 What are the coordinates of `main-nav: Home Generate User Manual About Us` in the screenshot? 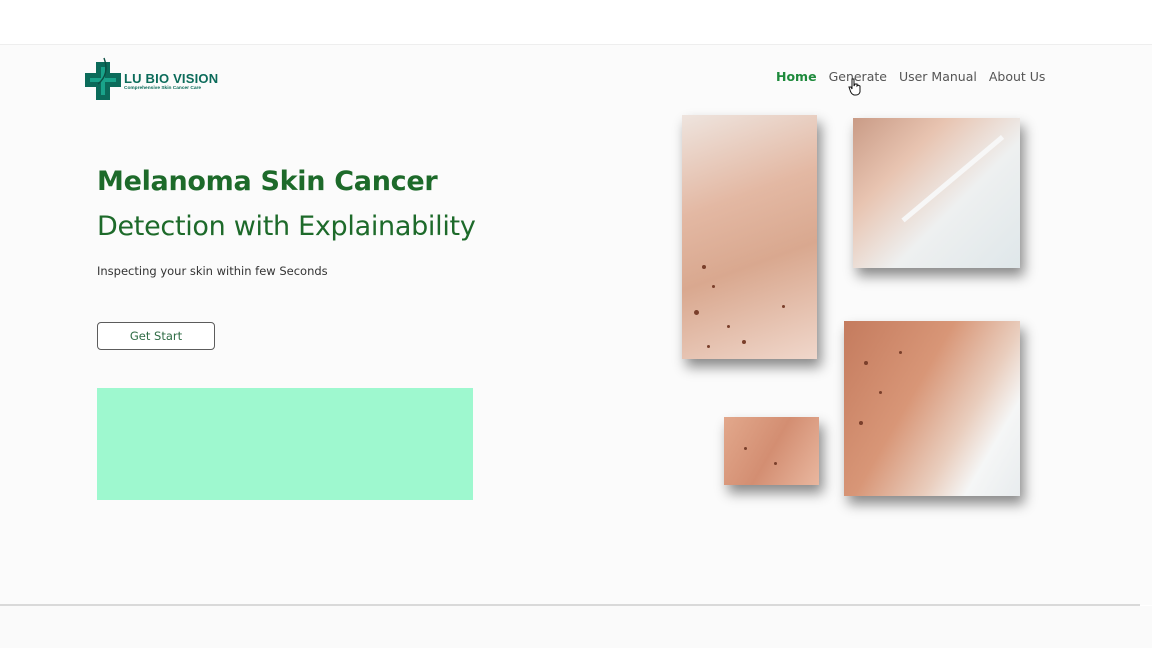 It's located at (910, 76).